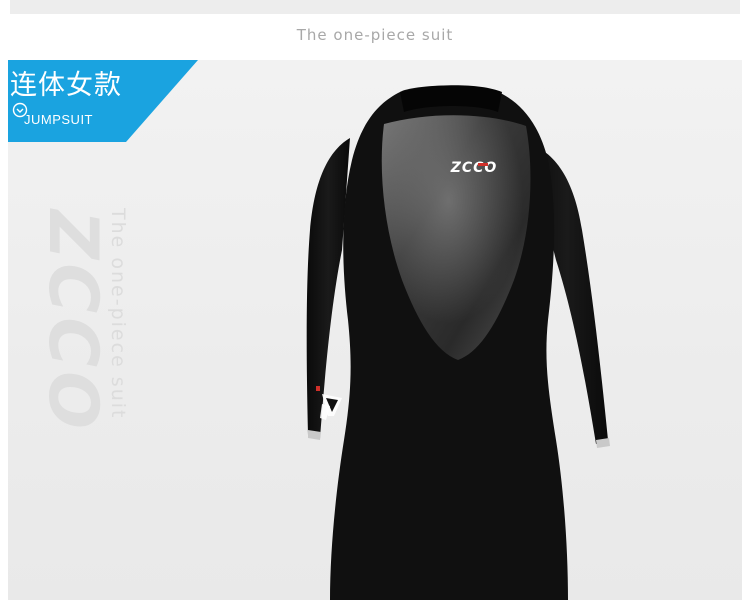  Describe the element at coordinates (375, 35) in the screenshot. I see `section-headline: The one-piece suit` at that location.